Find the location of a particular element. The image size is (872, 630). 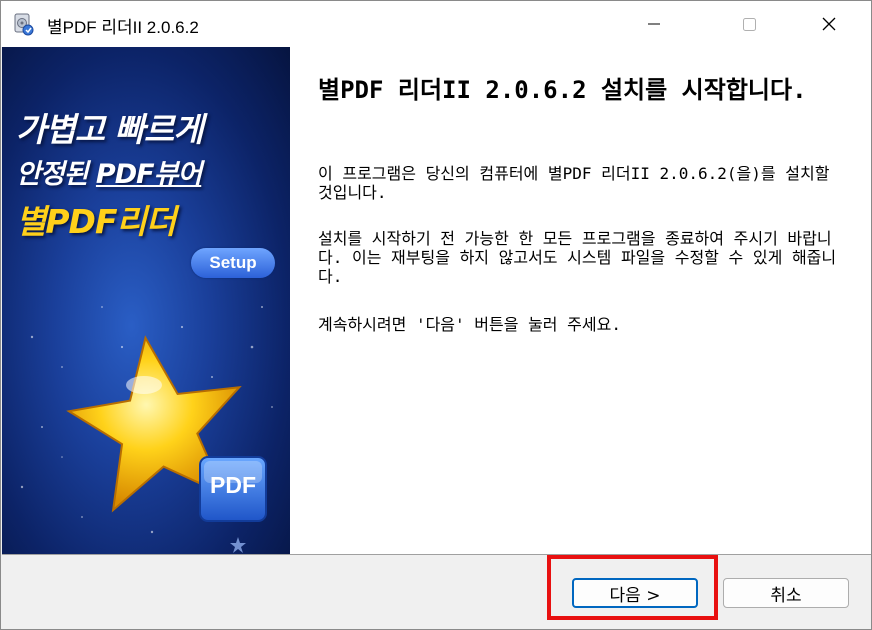

page-heading: 별PDF 리더II 2.0.6.2 설치를 시작합니다. is located at coordinates (562, 90).